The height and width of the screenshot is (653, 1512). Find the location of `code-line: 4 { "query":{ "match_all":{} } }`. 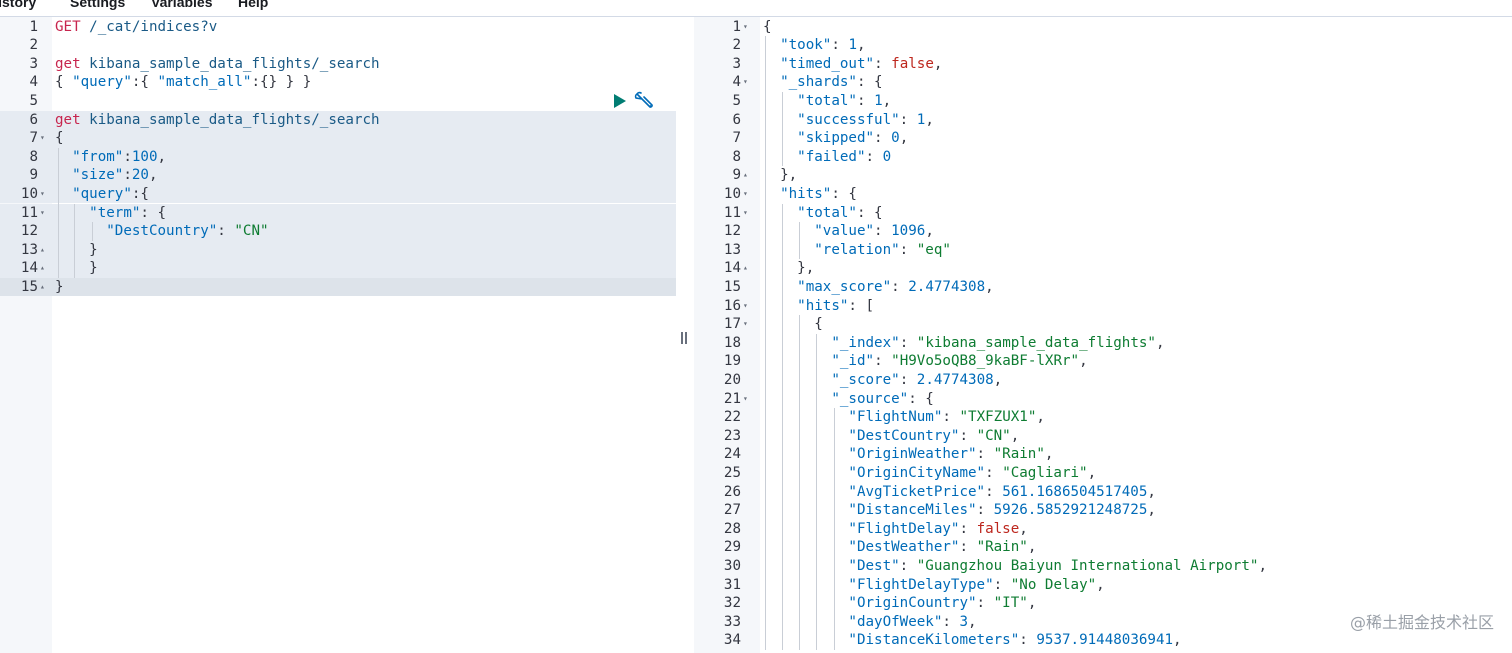

code-line: 4 { "query":{ "match_all":{} } } is located at coordinates (338, 82).